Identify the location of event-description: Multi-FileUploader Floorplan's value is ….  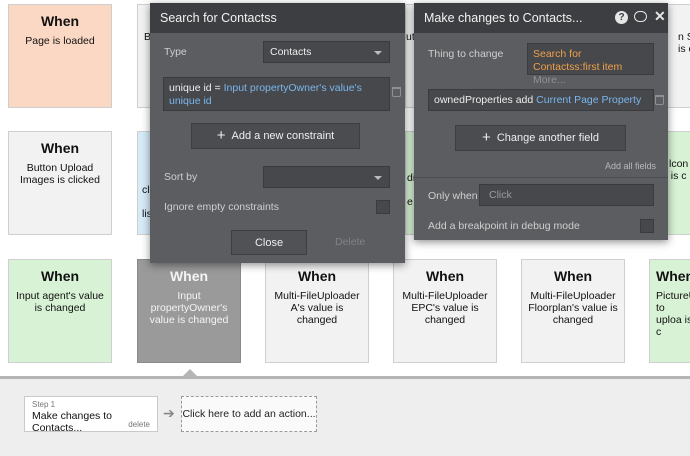
(573, 308).